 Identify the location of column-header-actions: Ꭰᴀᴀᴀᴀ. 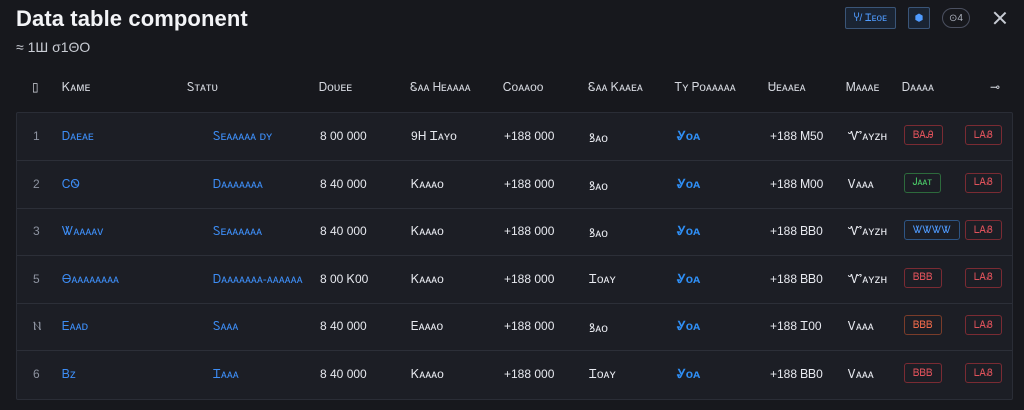
(918, 87).